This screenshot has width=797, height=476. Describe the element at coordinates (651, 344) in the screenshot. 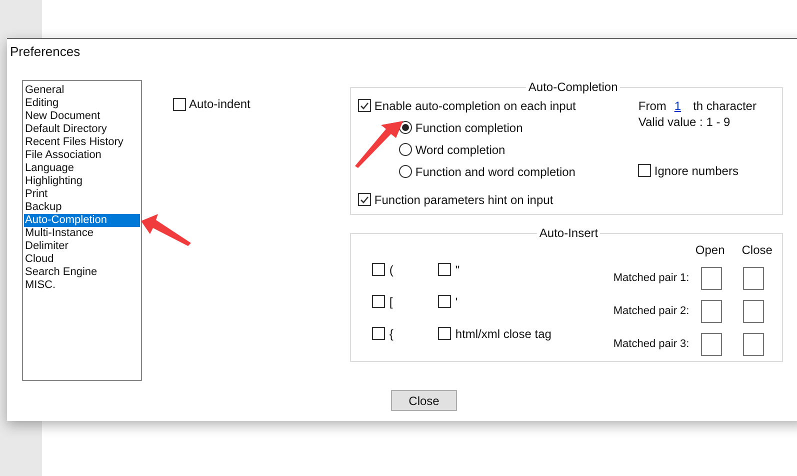

I see `pair-label: Matched pair 3:` at that location.